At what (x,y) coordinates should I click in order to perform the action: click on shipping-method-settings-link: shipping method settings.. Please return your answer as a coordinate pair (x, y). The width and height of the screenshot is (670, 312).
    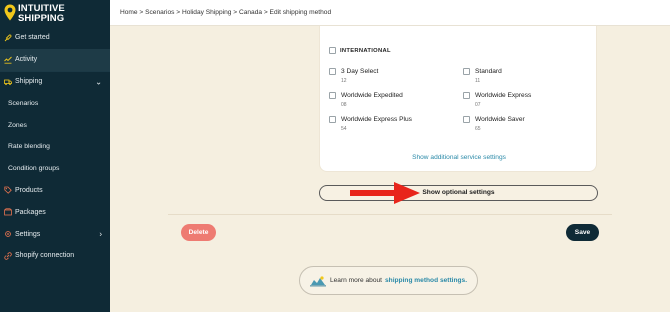
    Looking at the image, I should click on (426, 280).